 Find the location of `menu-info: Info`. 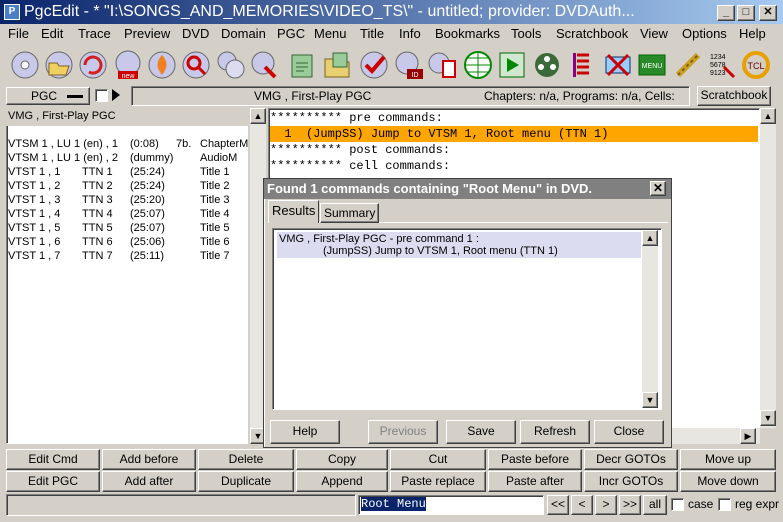

menu-info: Info is located at coordinates (410, 33).